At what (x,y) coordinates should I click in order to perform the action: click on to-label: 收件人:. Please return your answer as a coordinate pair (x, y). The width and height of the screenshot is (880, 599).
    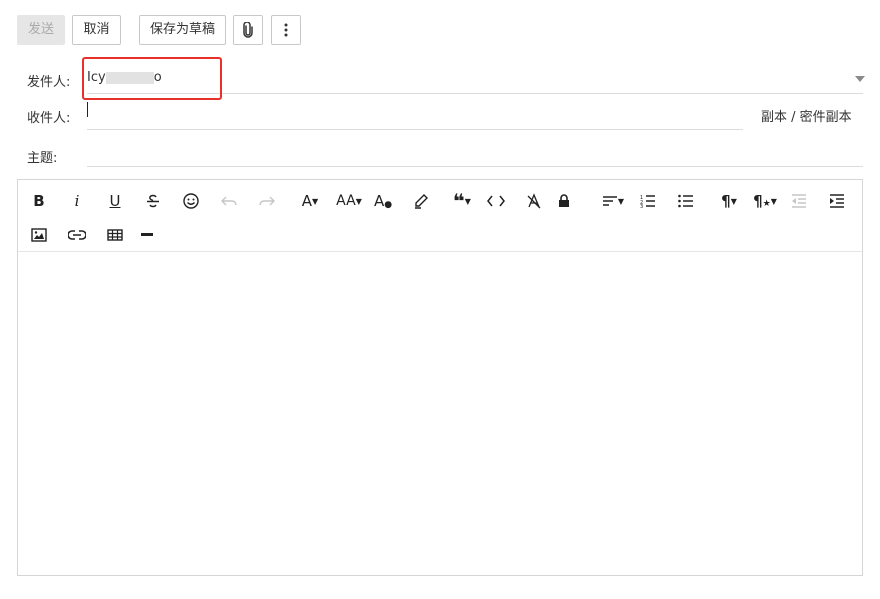
    Looking at the image, I should click on (49, 118).